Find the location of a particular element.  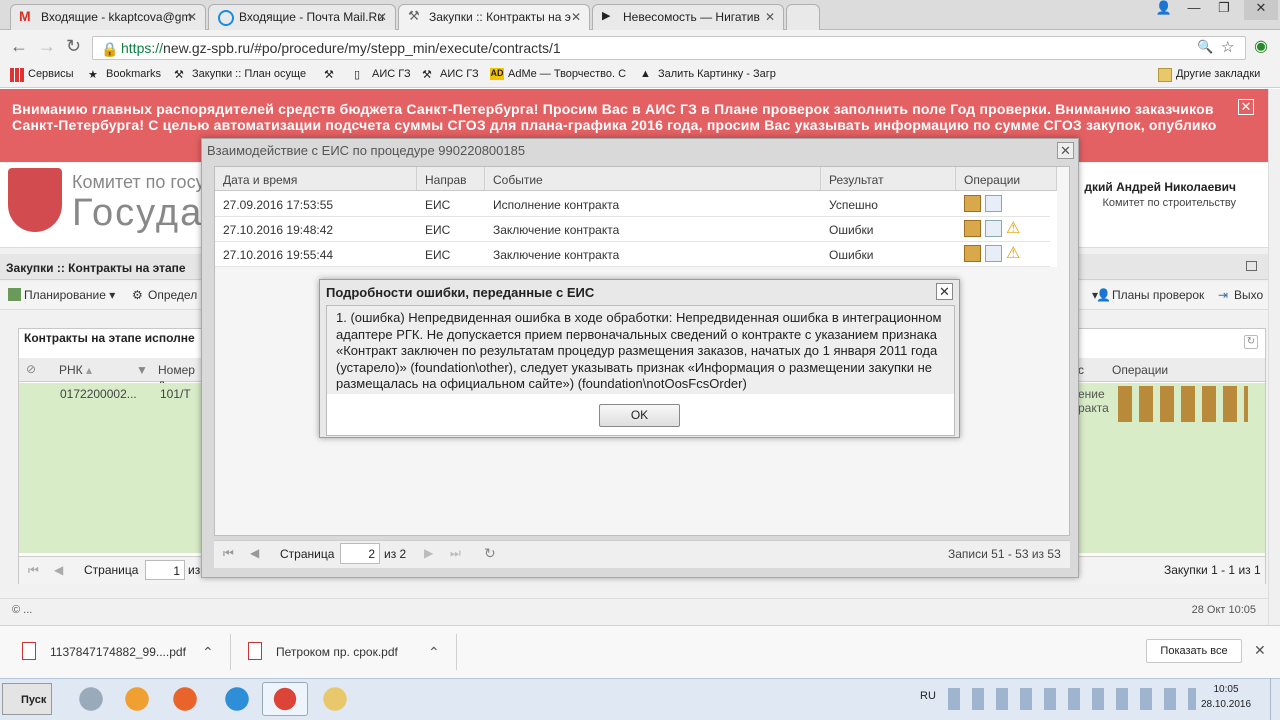

row-operation-icons is located at coordinates (1183, 404).